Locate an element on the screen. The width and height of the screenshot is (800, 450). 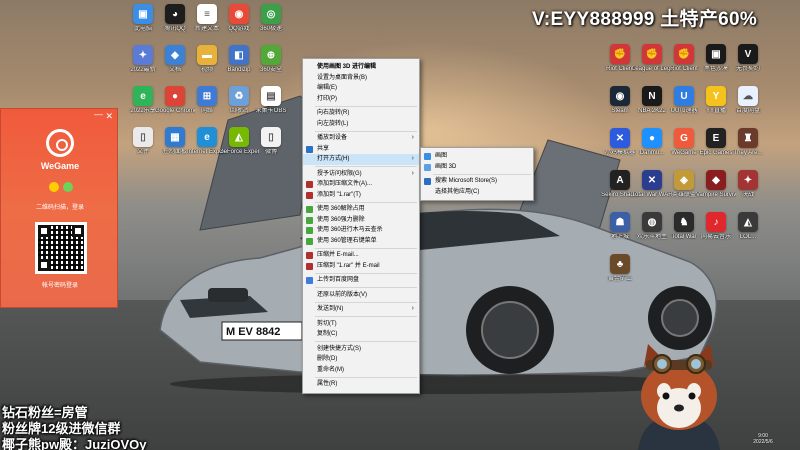
context-menu-item: 使用 360进行木马云查杀 is located at coordinates (361, 230).